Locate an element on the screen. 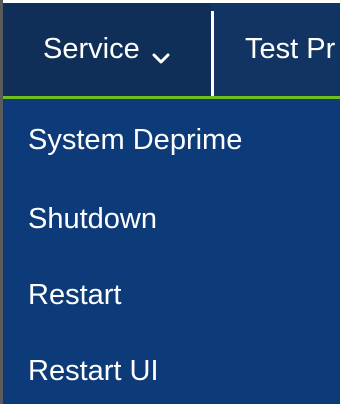 This screenshot has width=340, height=404. menu-item-label: Shutdown is located at coordinates (92, 218).